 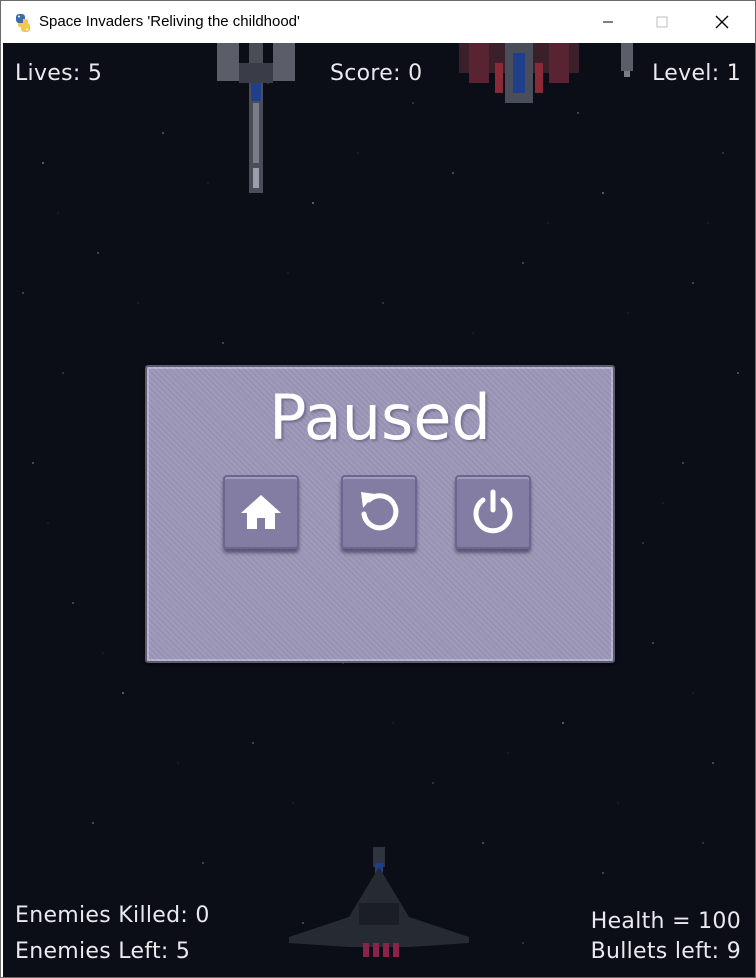 I want to click on home-icon, so click(x=261, y=512).